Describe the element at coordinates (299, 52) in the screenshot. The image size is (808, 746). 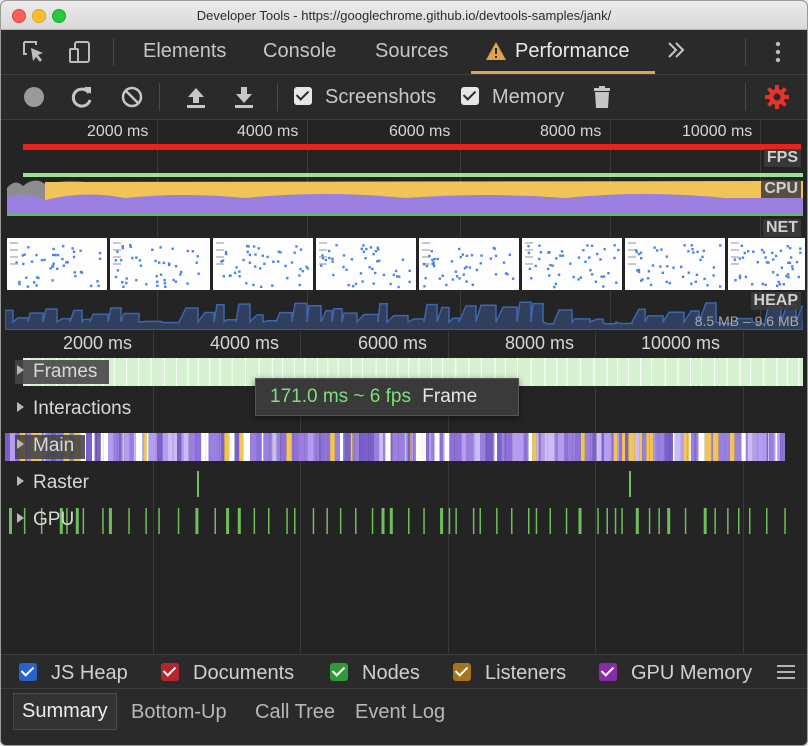
I see `tab-console: Console` at that location.